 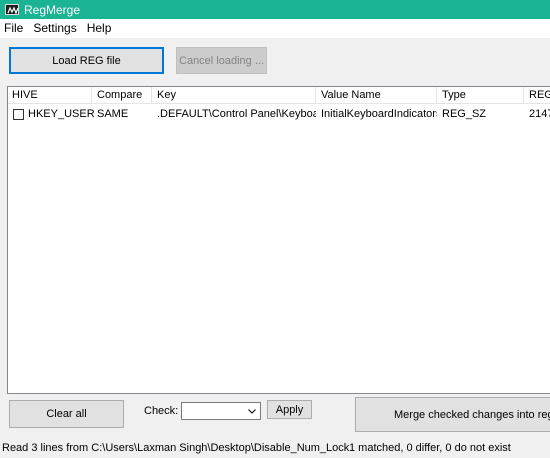 I want to click on column-header-reg: REG s, so click(x=537, y=95).